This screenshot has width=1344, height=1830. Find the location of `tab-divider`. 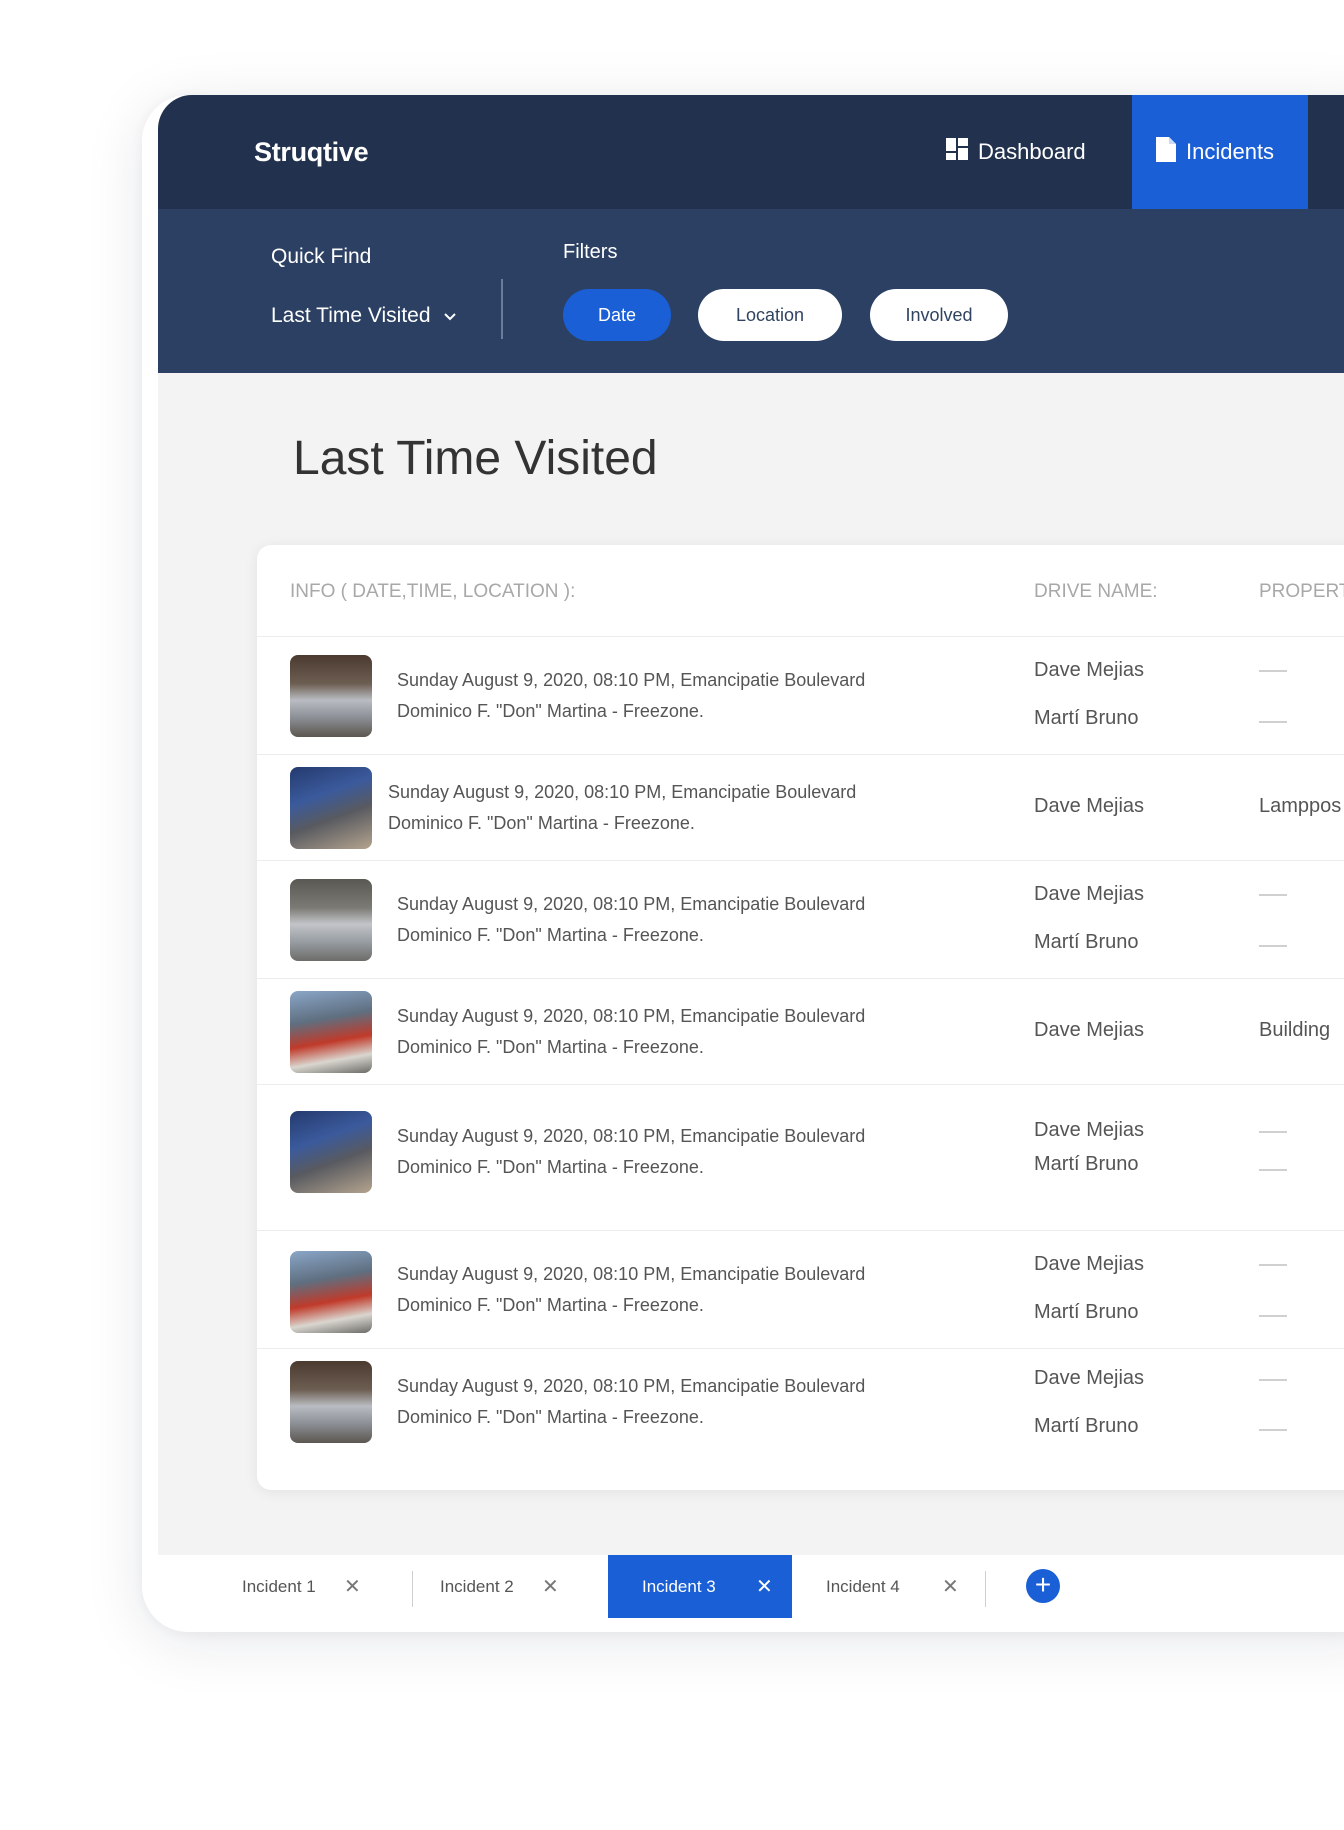

tab-divider is located at coordinates (985, 1589).